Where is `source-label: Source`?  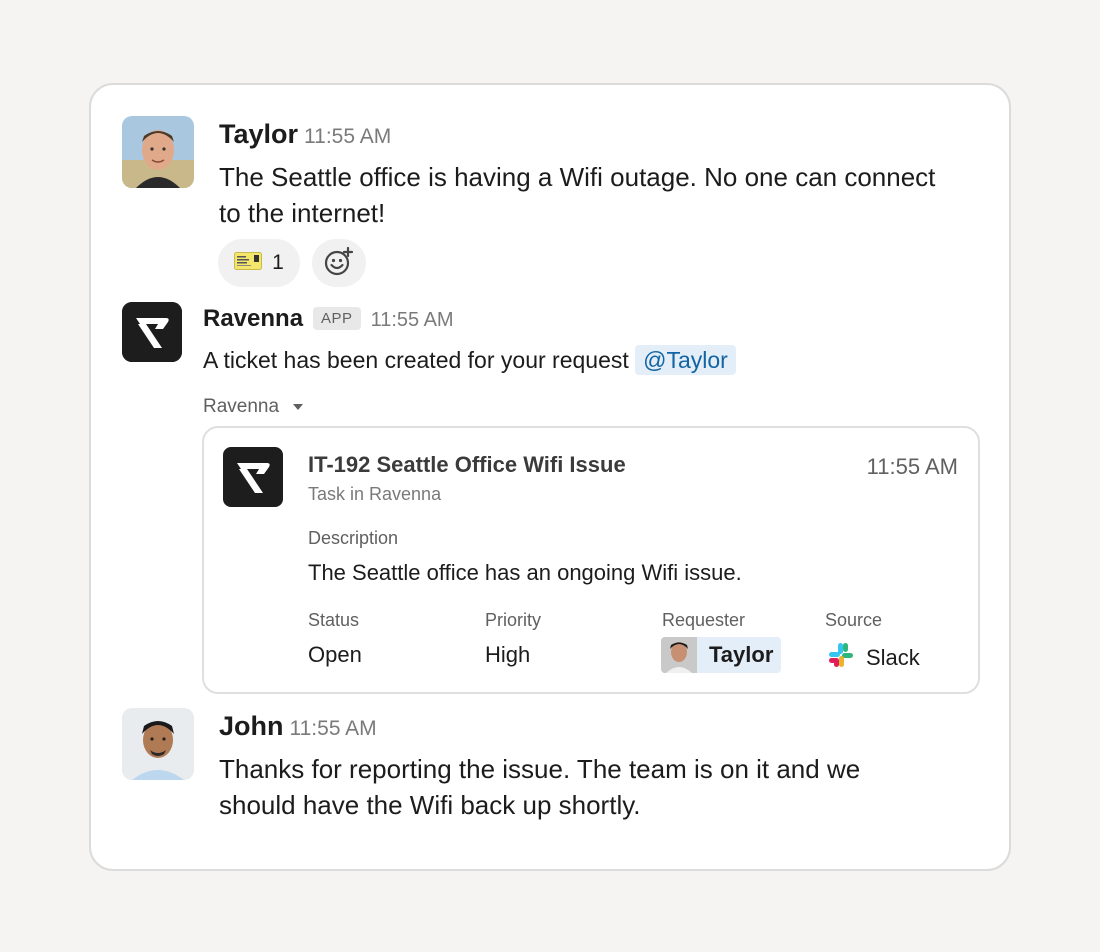 source-label: Source is located at coordinates (854, 620).